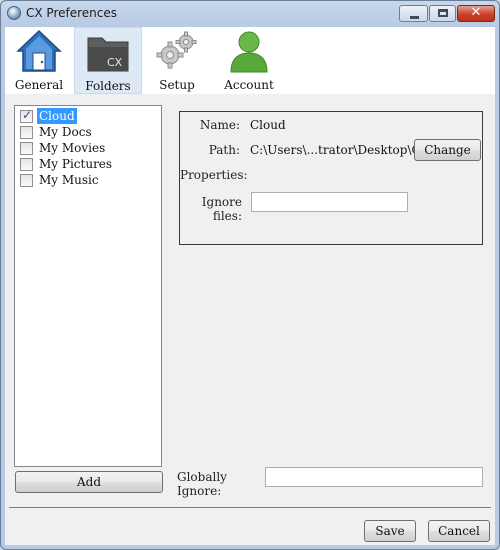 This screenshot has height=550, width=500. Describe the element at coordinates (108, 86) in the screenshot. I see `tab-folders-label: Folders` at that location.